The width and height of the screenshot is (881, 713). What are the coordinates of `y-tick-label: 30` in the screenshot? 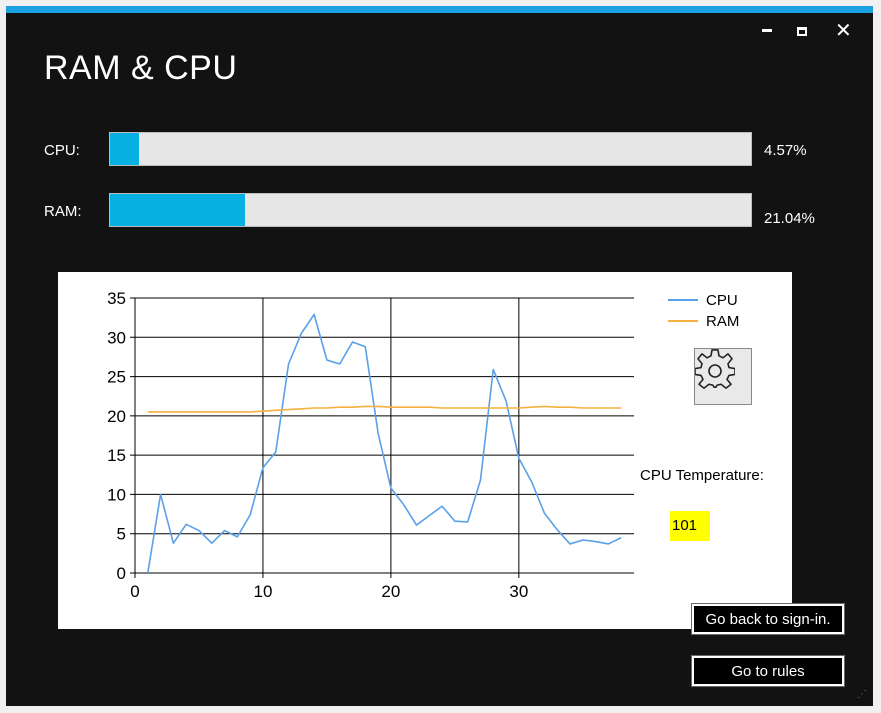 It's located at (116, 337).